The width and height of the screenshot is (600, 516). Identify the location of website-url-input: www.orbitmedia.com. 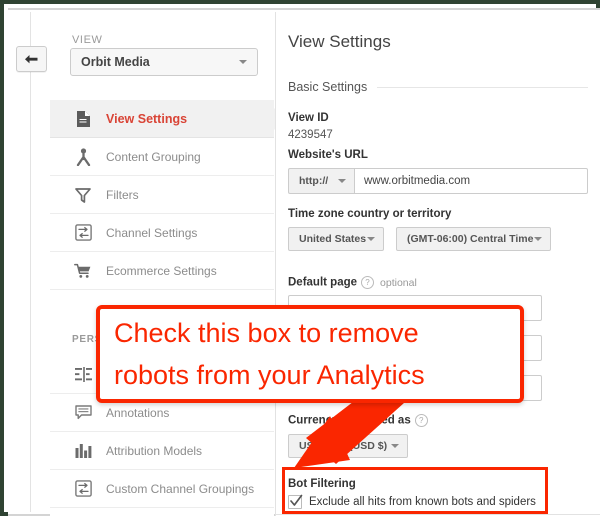
(471, 181).